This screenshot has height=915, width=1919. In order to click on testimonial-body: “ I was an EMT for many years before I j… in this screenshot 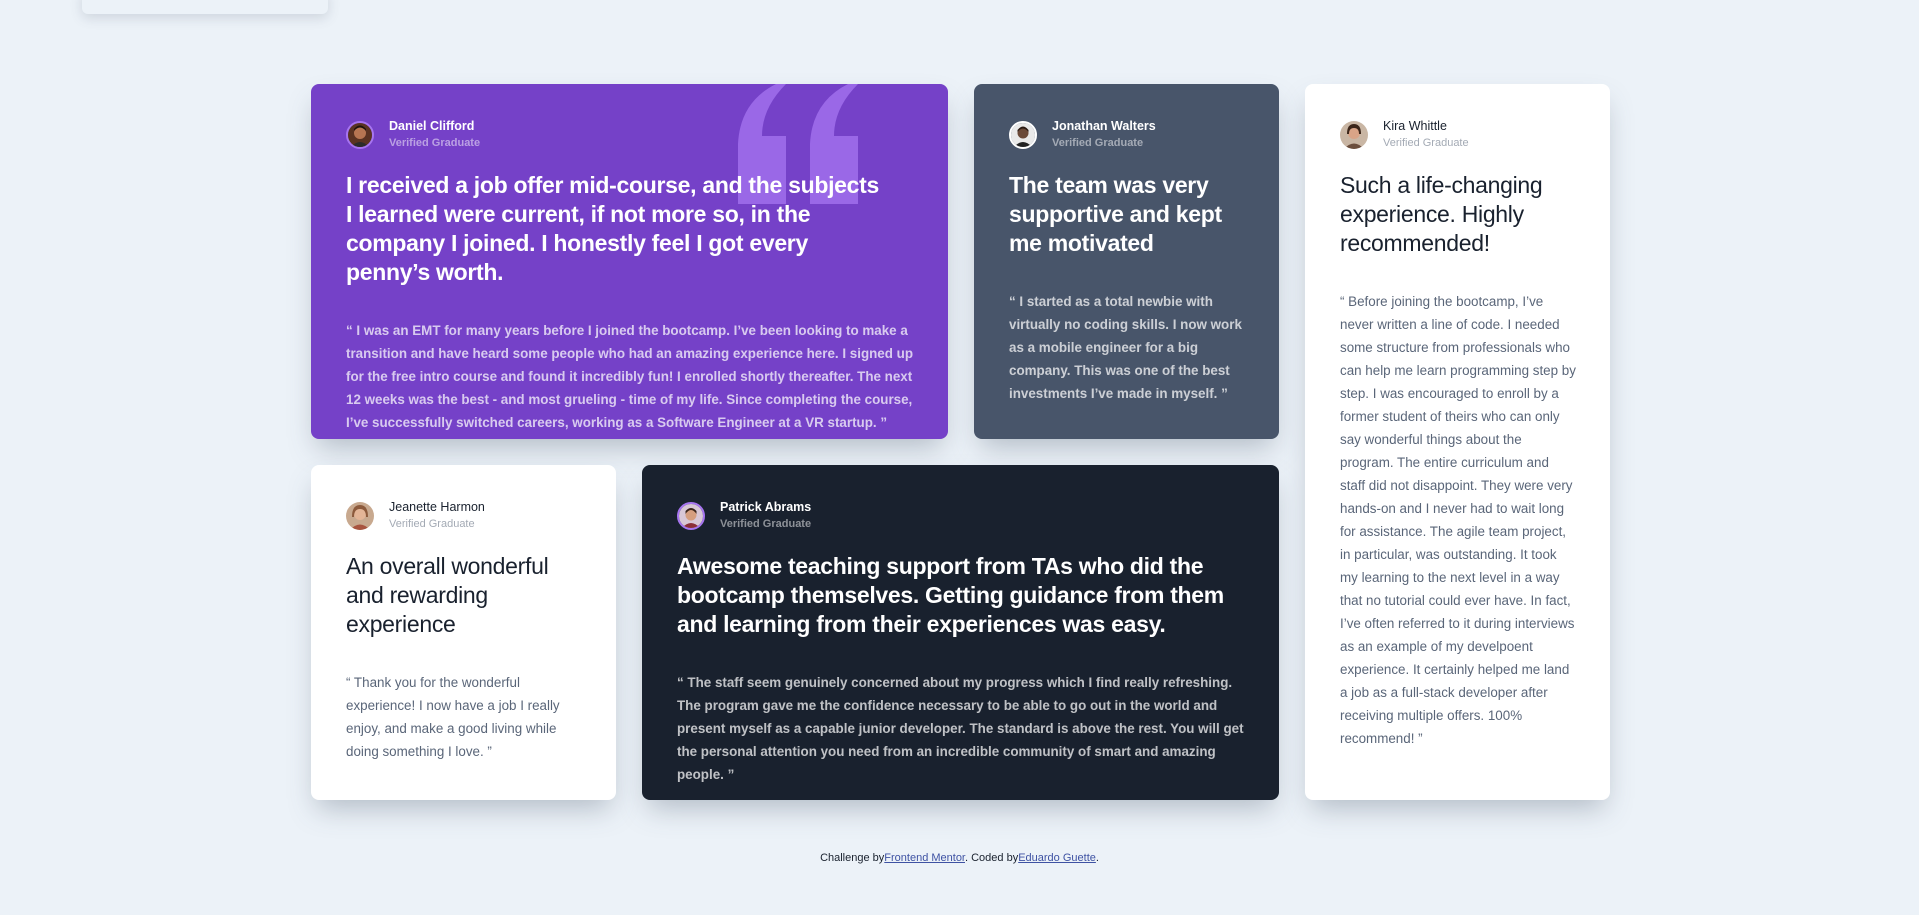, I will do `click(630, 376)`.